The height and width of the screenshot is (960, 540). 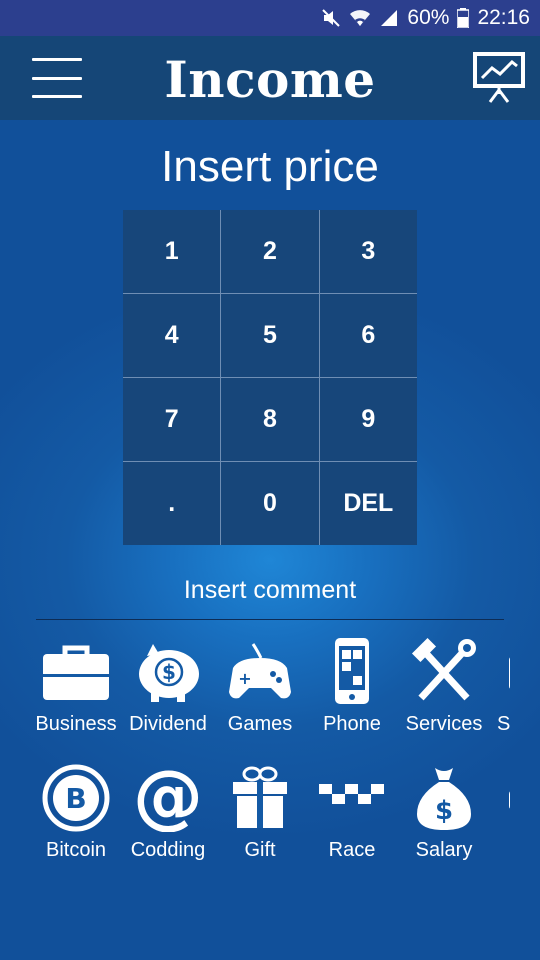 What do you see at coordinates (360, 18) in the screenshot?
I see `wifi-icon` at bounding box center [360, 18].